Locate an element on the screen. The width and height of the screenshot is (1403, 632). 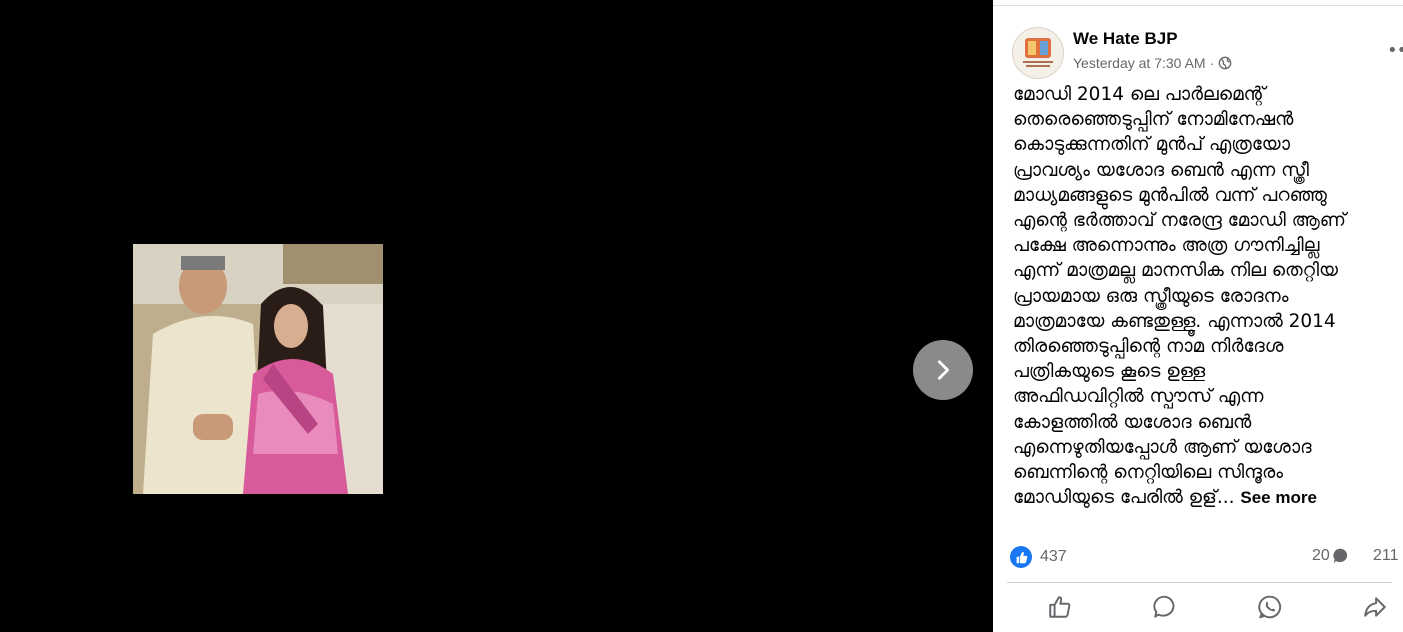
chevron-right-icon is located at coordinates (943, 370).